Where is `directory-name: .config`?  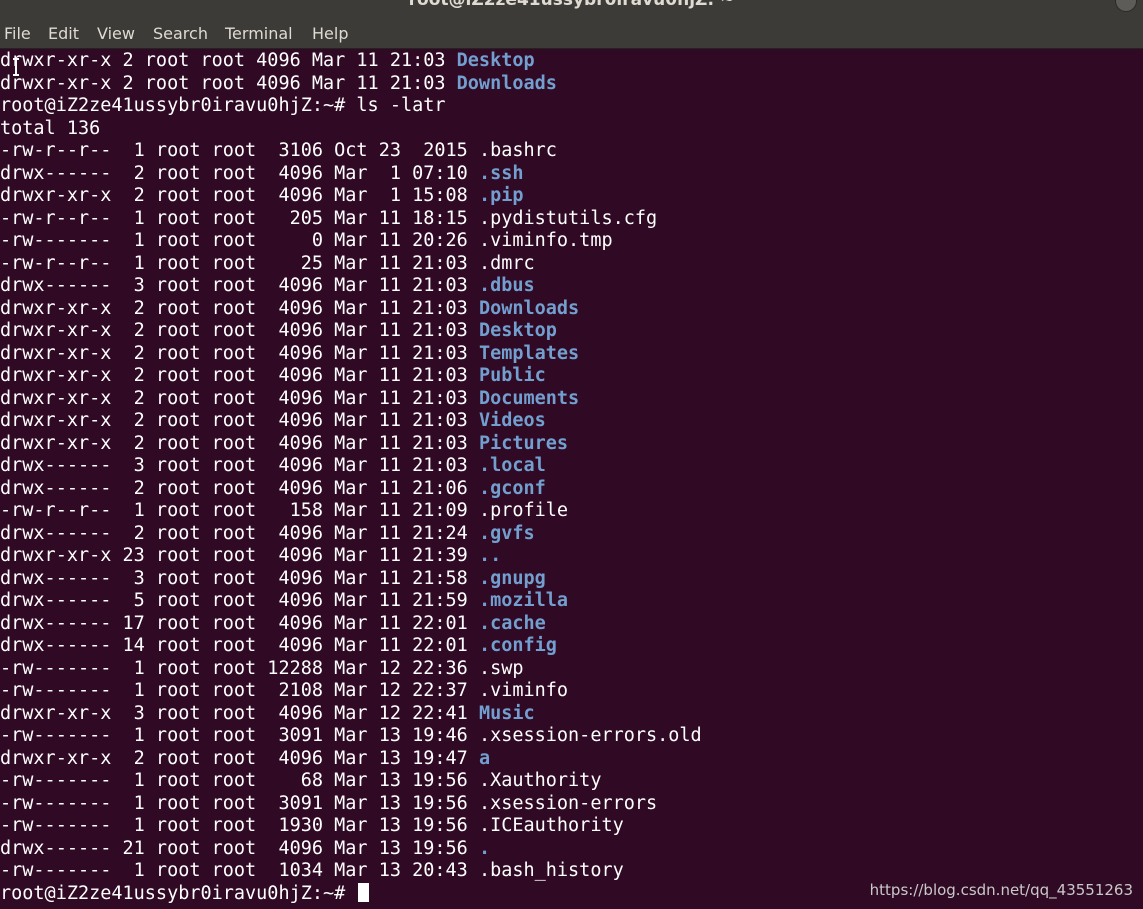 directory-name: .config is located at coordinates (517, 645).